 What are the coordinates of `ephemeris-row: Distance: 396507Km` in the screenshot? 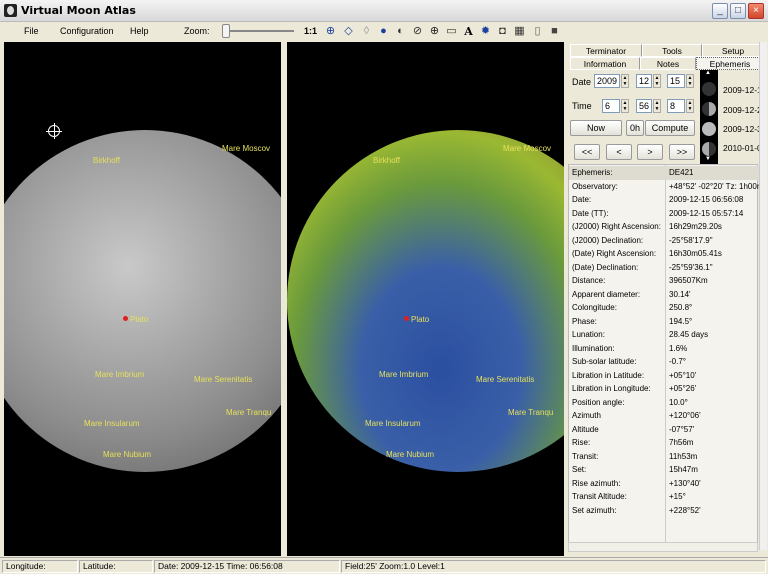 It's located at (664, 281).